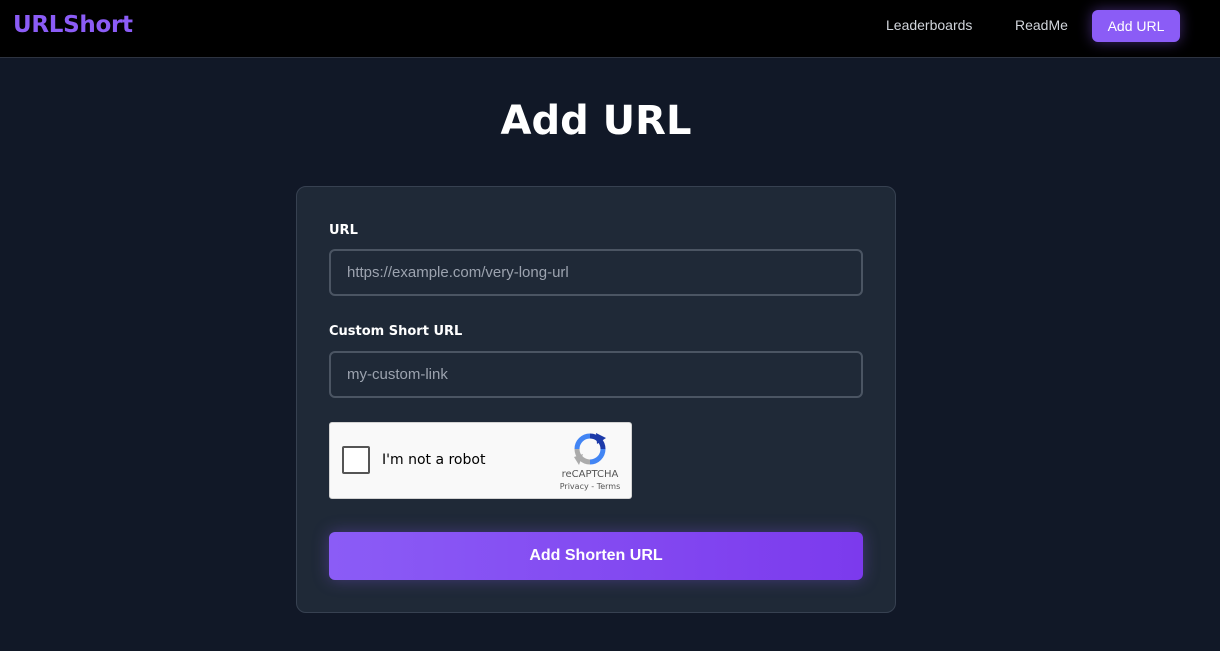  Describe the element at coordinates (596, 556) in the screenshot. I see `add-shorten-url-button: Add Shorten URL` at that location.